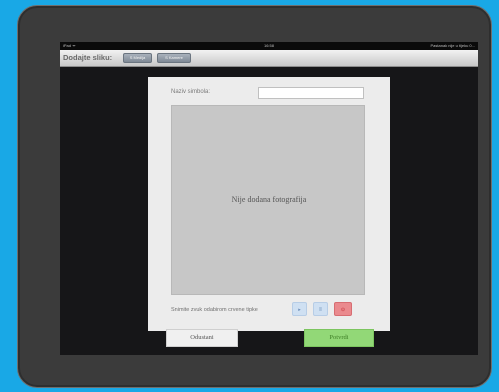 The image size is (499, 392). Describe the element at coordinates (343, 309) in the screenshot. I see `record-icon: ⊙` at that location.